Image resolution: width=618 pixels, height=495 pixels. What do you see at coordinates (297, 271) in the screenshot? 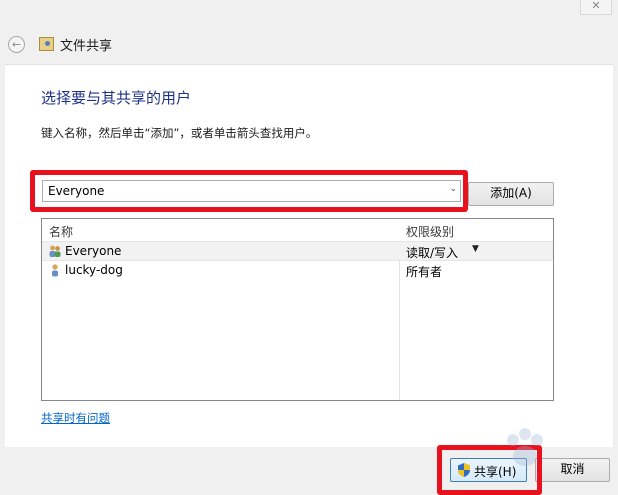
I see `list-item-lucky-dog: lucky-dog 所有者` at bounding box center [297, 271].